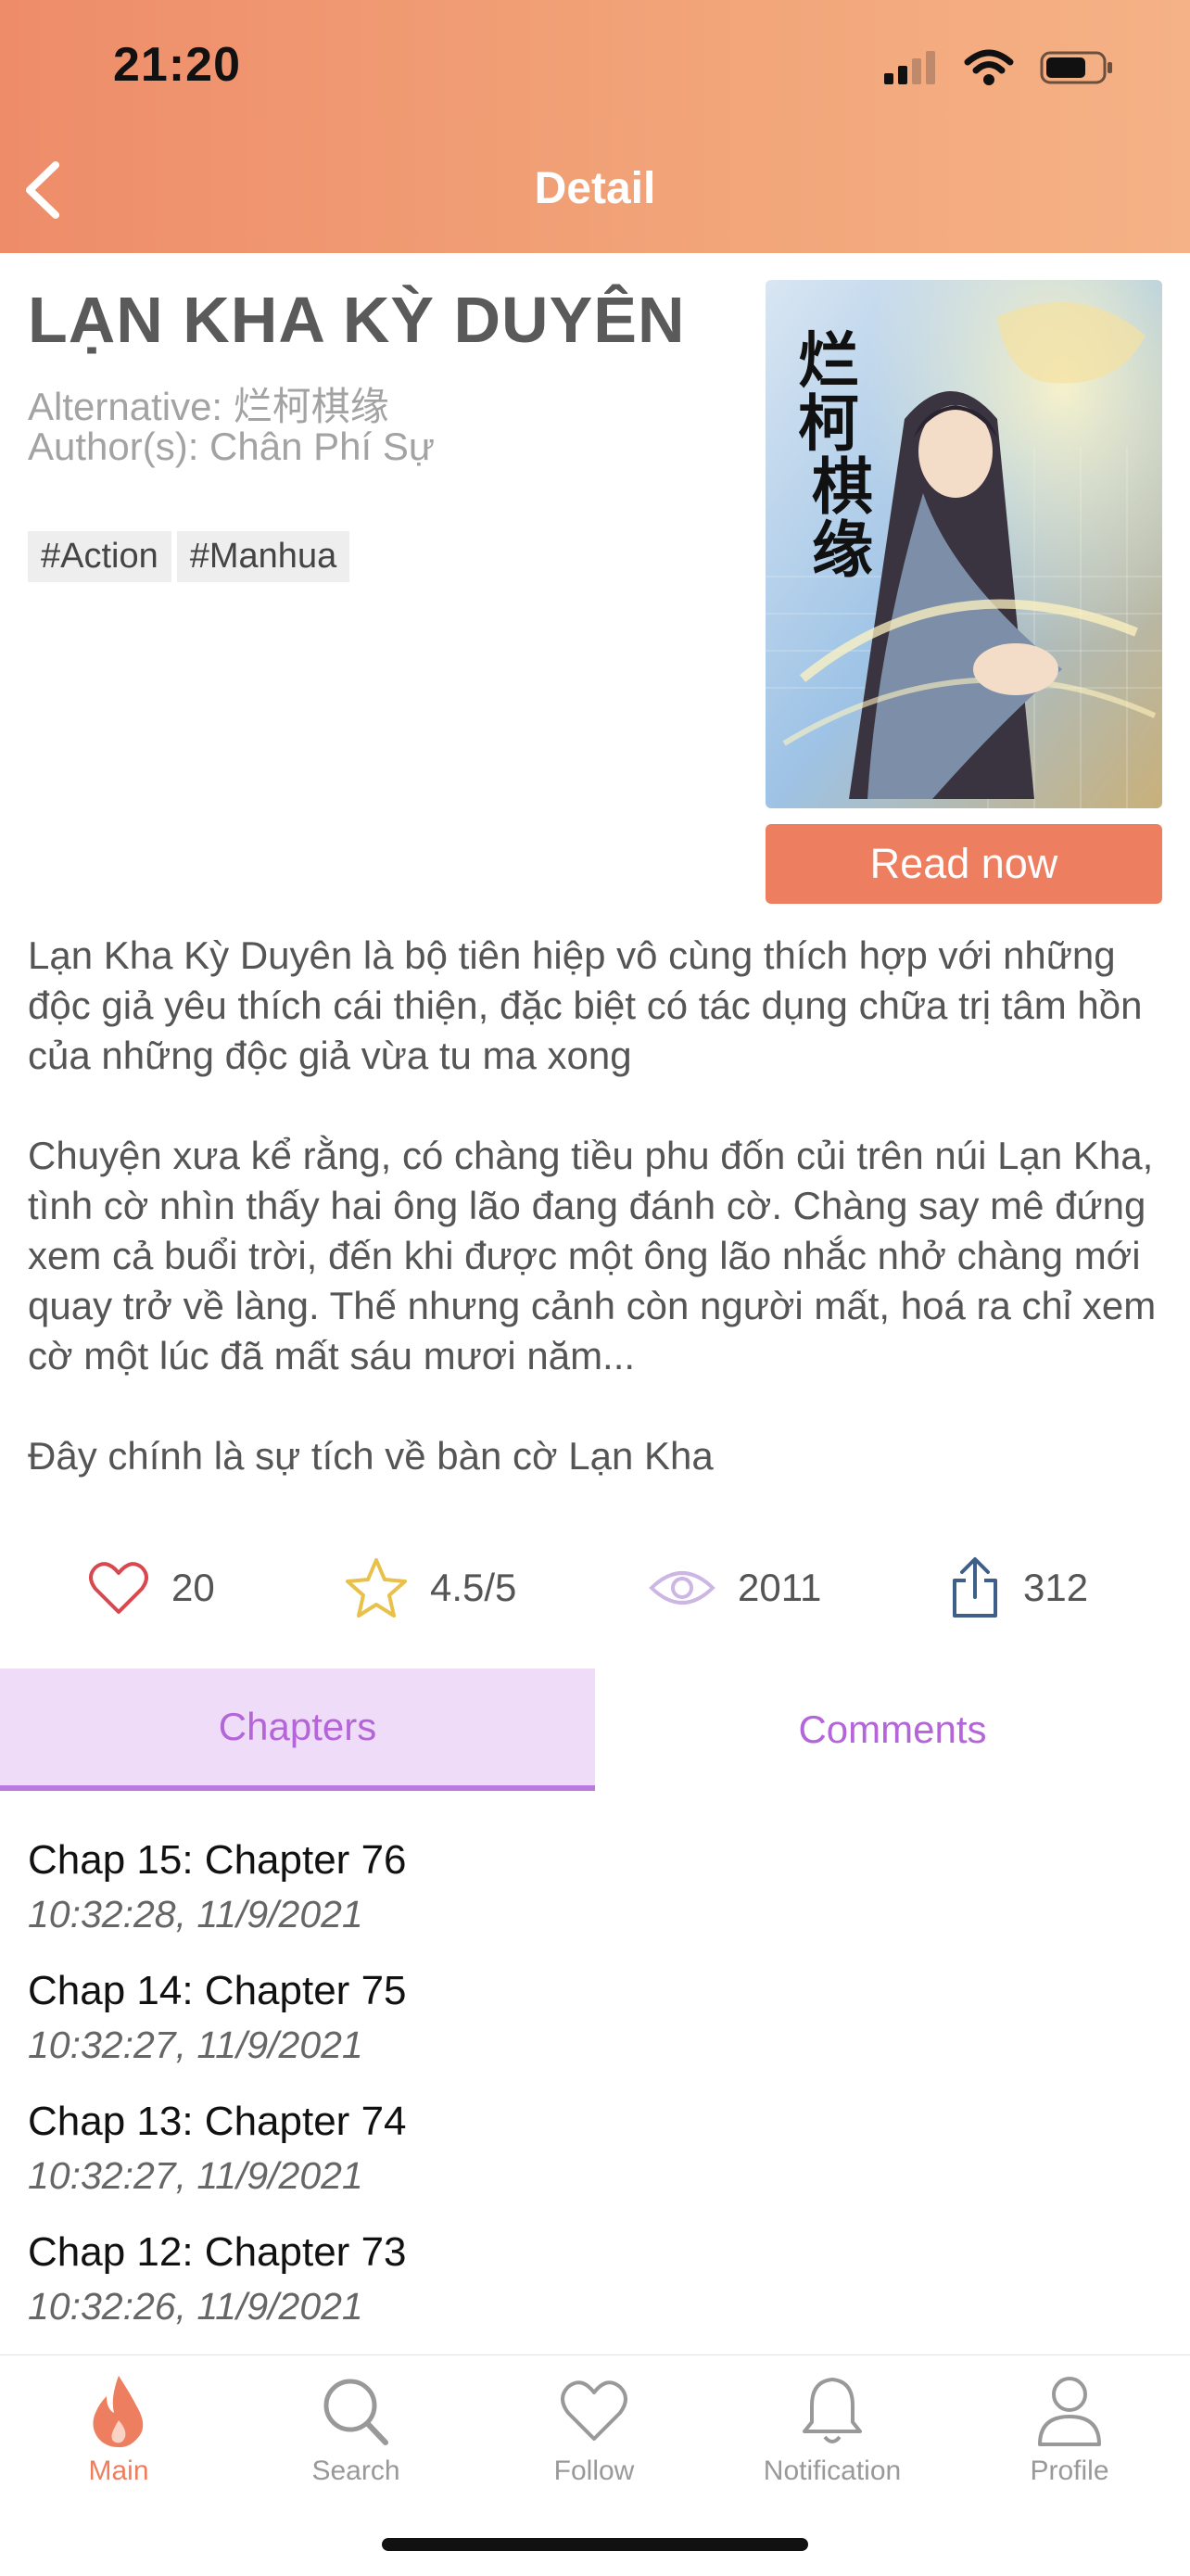 This screenshot has height=2576, width=1190. I want to click on app-header: 21:20 Detail, so click(595, 126).